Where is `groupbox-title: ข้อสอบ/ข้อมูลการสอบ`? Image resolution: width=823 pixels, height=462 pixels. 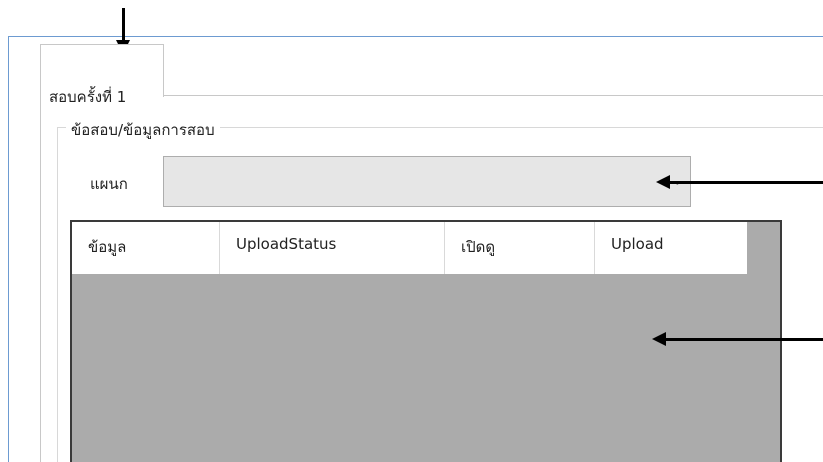
groupbox-title: ข้อสอบ/ข้อมูลการสอบ is located at coordinates (143, 130).